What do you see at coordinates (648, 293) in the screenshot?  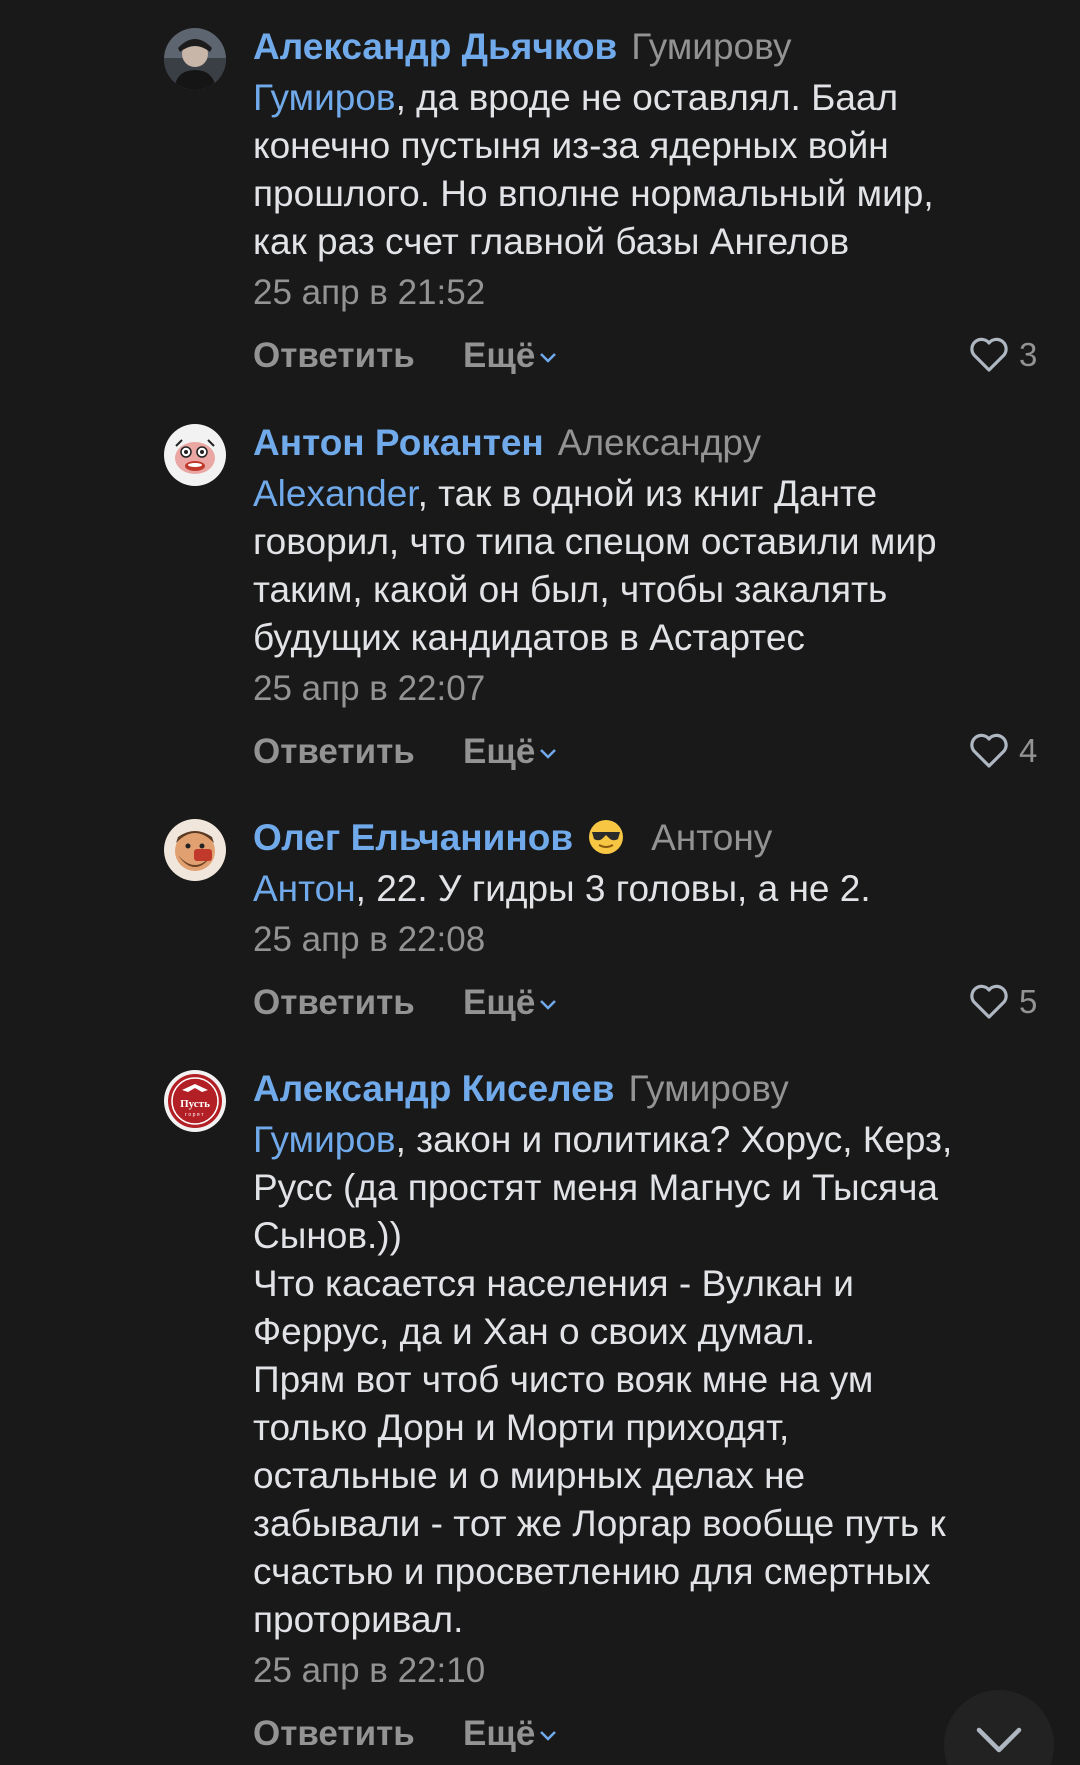 I see `comment-time: 25 апр в 21:52` at bounding box center [648, 293].